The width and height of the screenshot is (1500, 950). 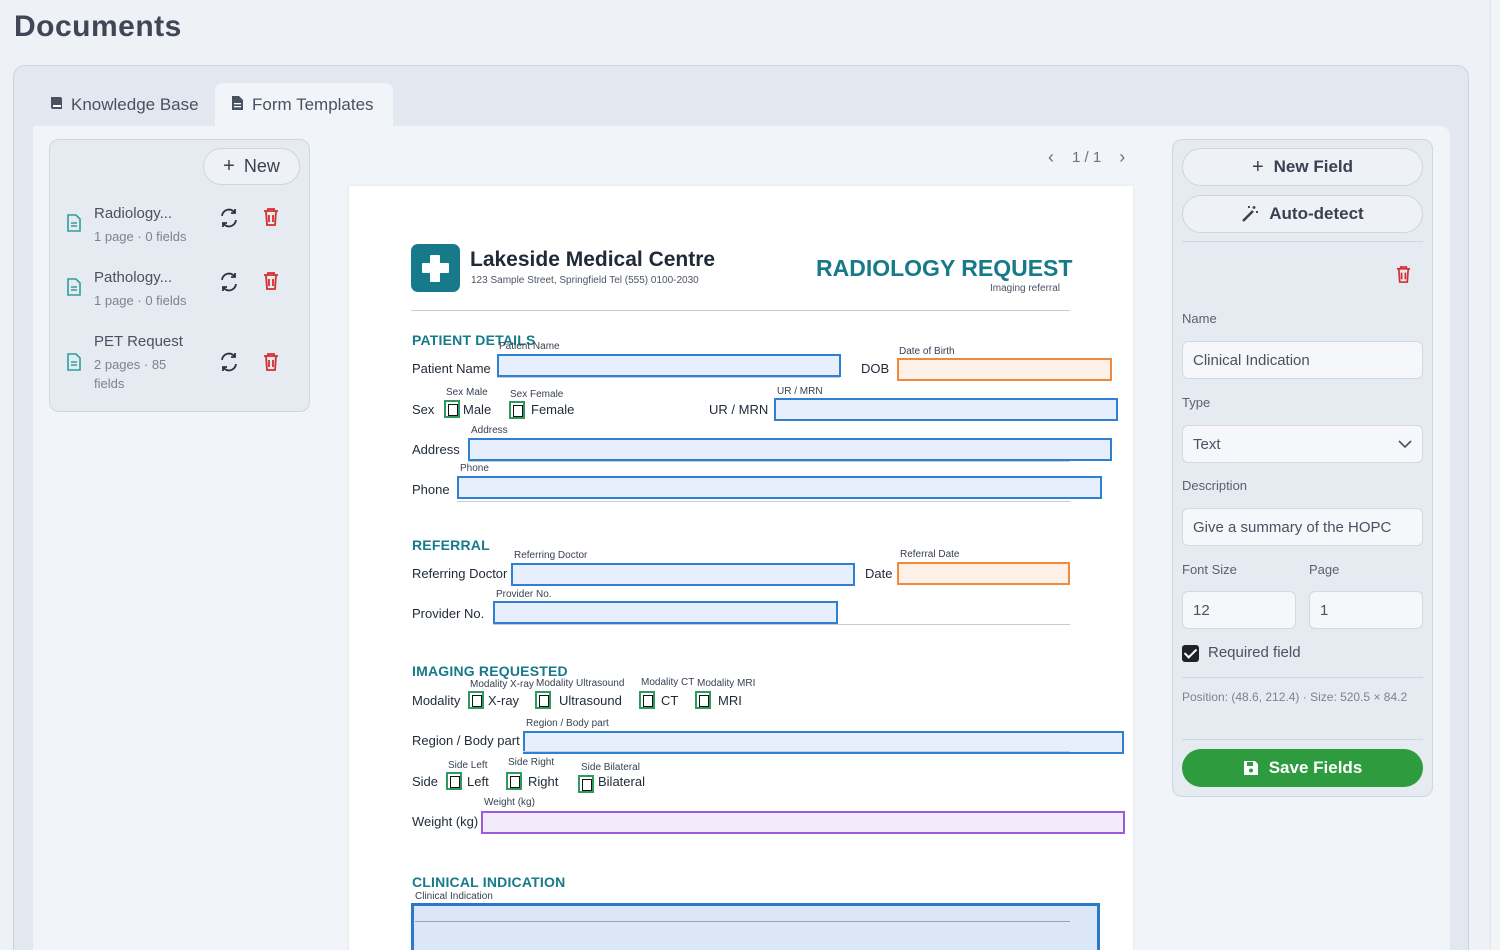 What do you see at coordinates (451, 368) in the screenshot?
I see `form-label: Patient Name` at bounding box center [451, 368].